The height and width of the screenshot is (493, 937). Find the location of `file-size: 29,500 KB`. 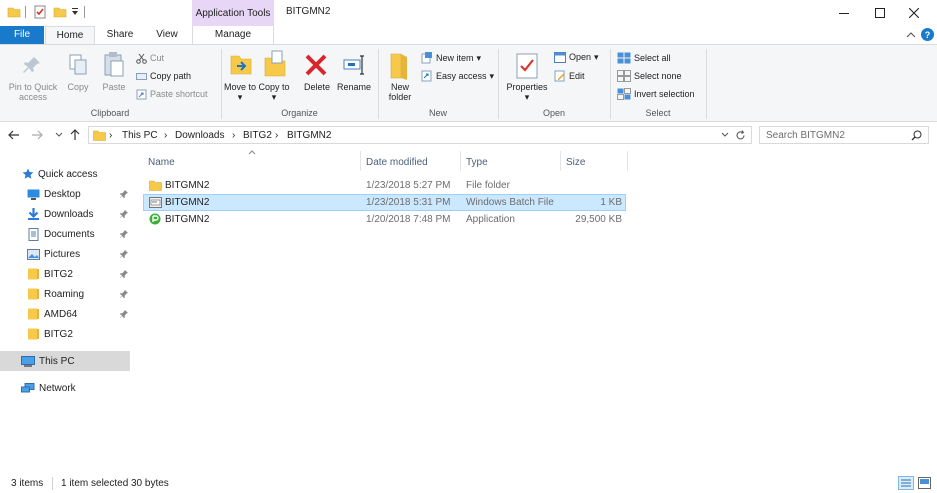

file-size: 29,500 KB is located at coordinates (598, 219).